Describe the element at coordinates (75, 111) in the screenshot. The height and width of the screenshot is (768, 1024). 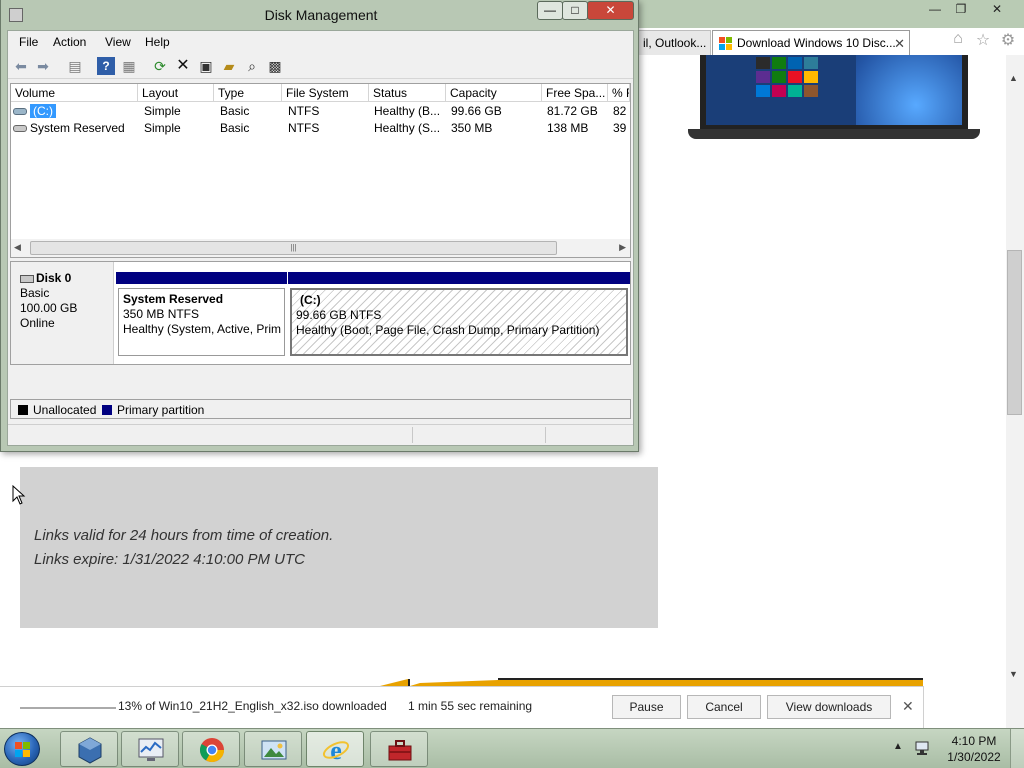
I see `volume-cell: (C:)` at that location.